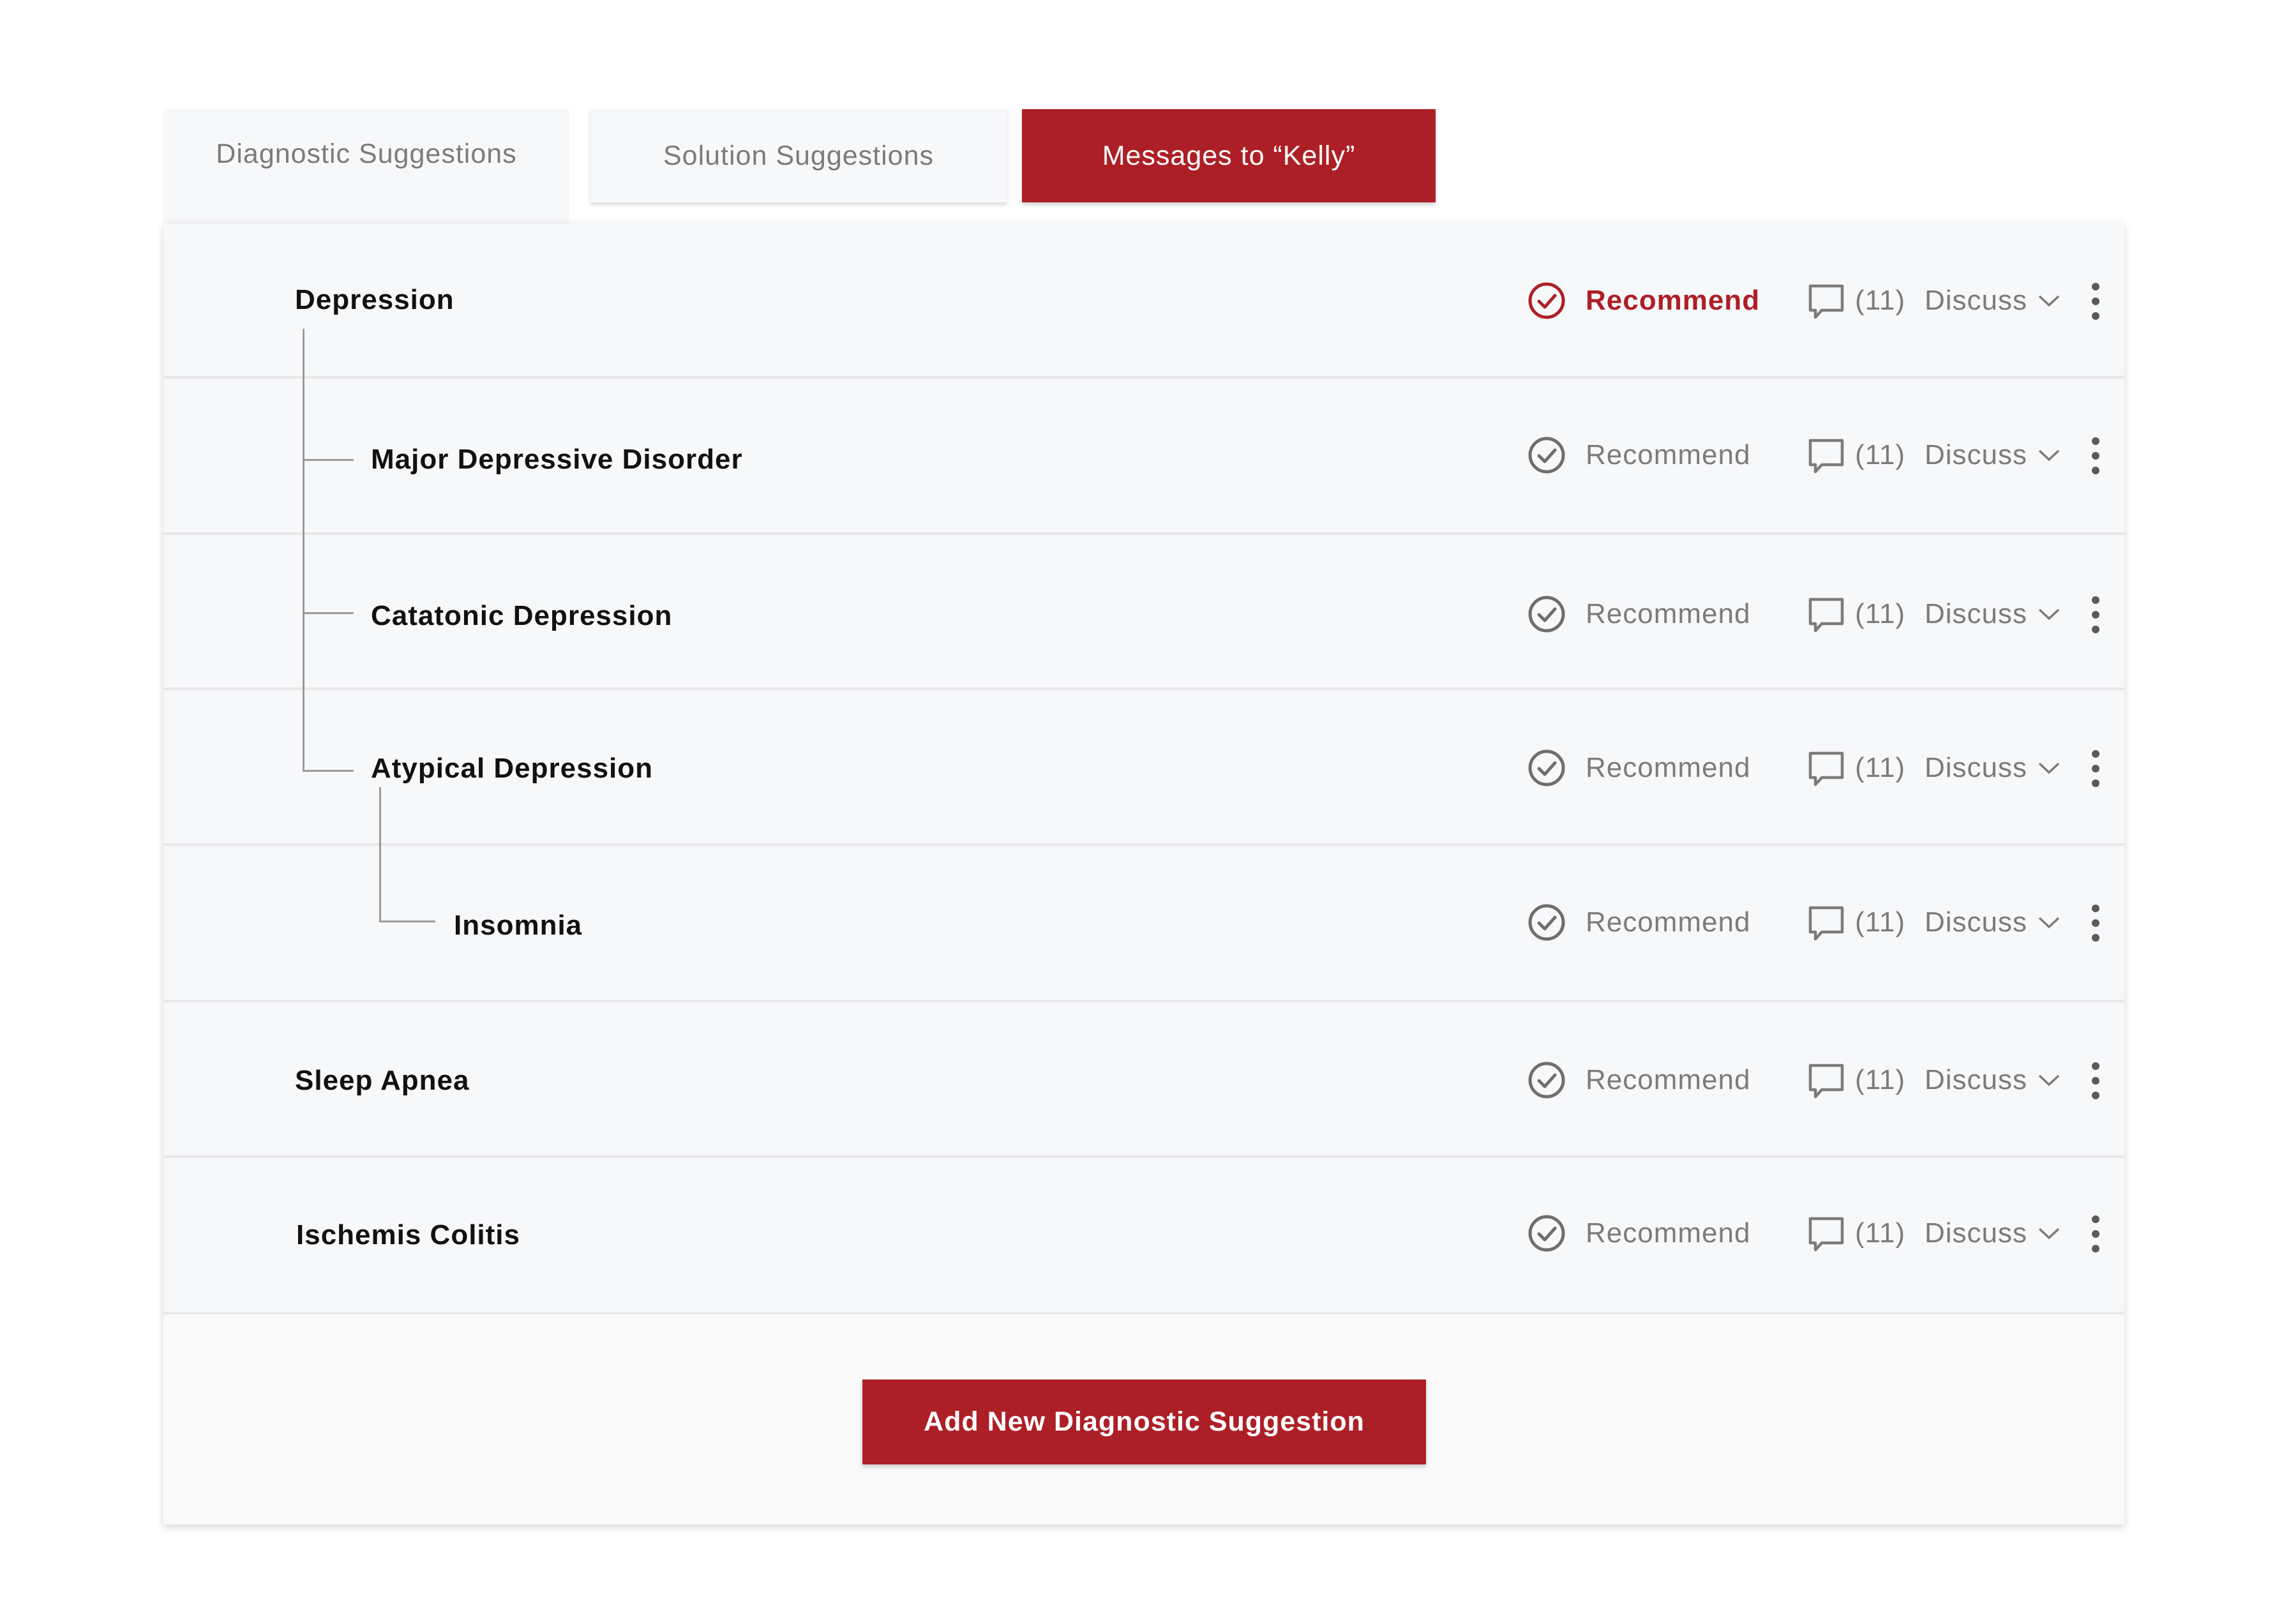 The height and width of the screenshot is (1624, 2275). I want to click on list-item: Sleep Apnea Recommend (11) Discuss, so click(1143, 1080).